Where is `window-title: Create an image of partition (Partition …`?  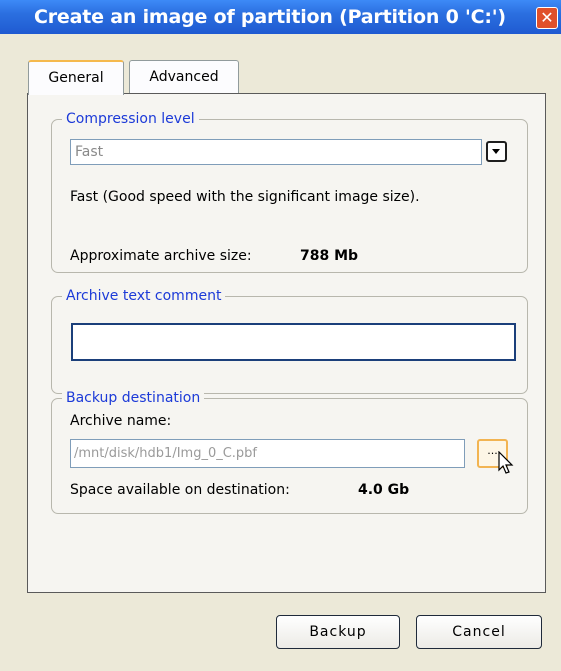 window-title: Create an image of partition (Partition … is located at coordinates (270, 17).